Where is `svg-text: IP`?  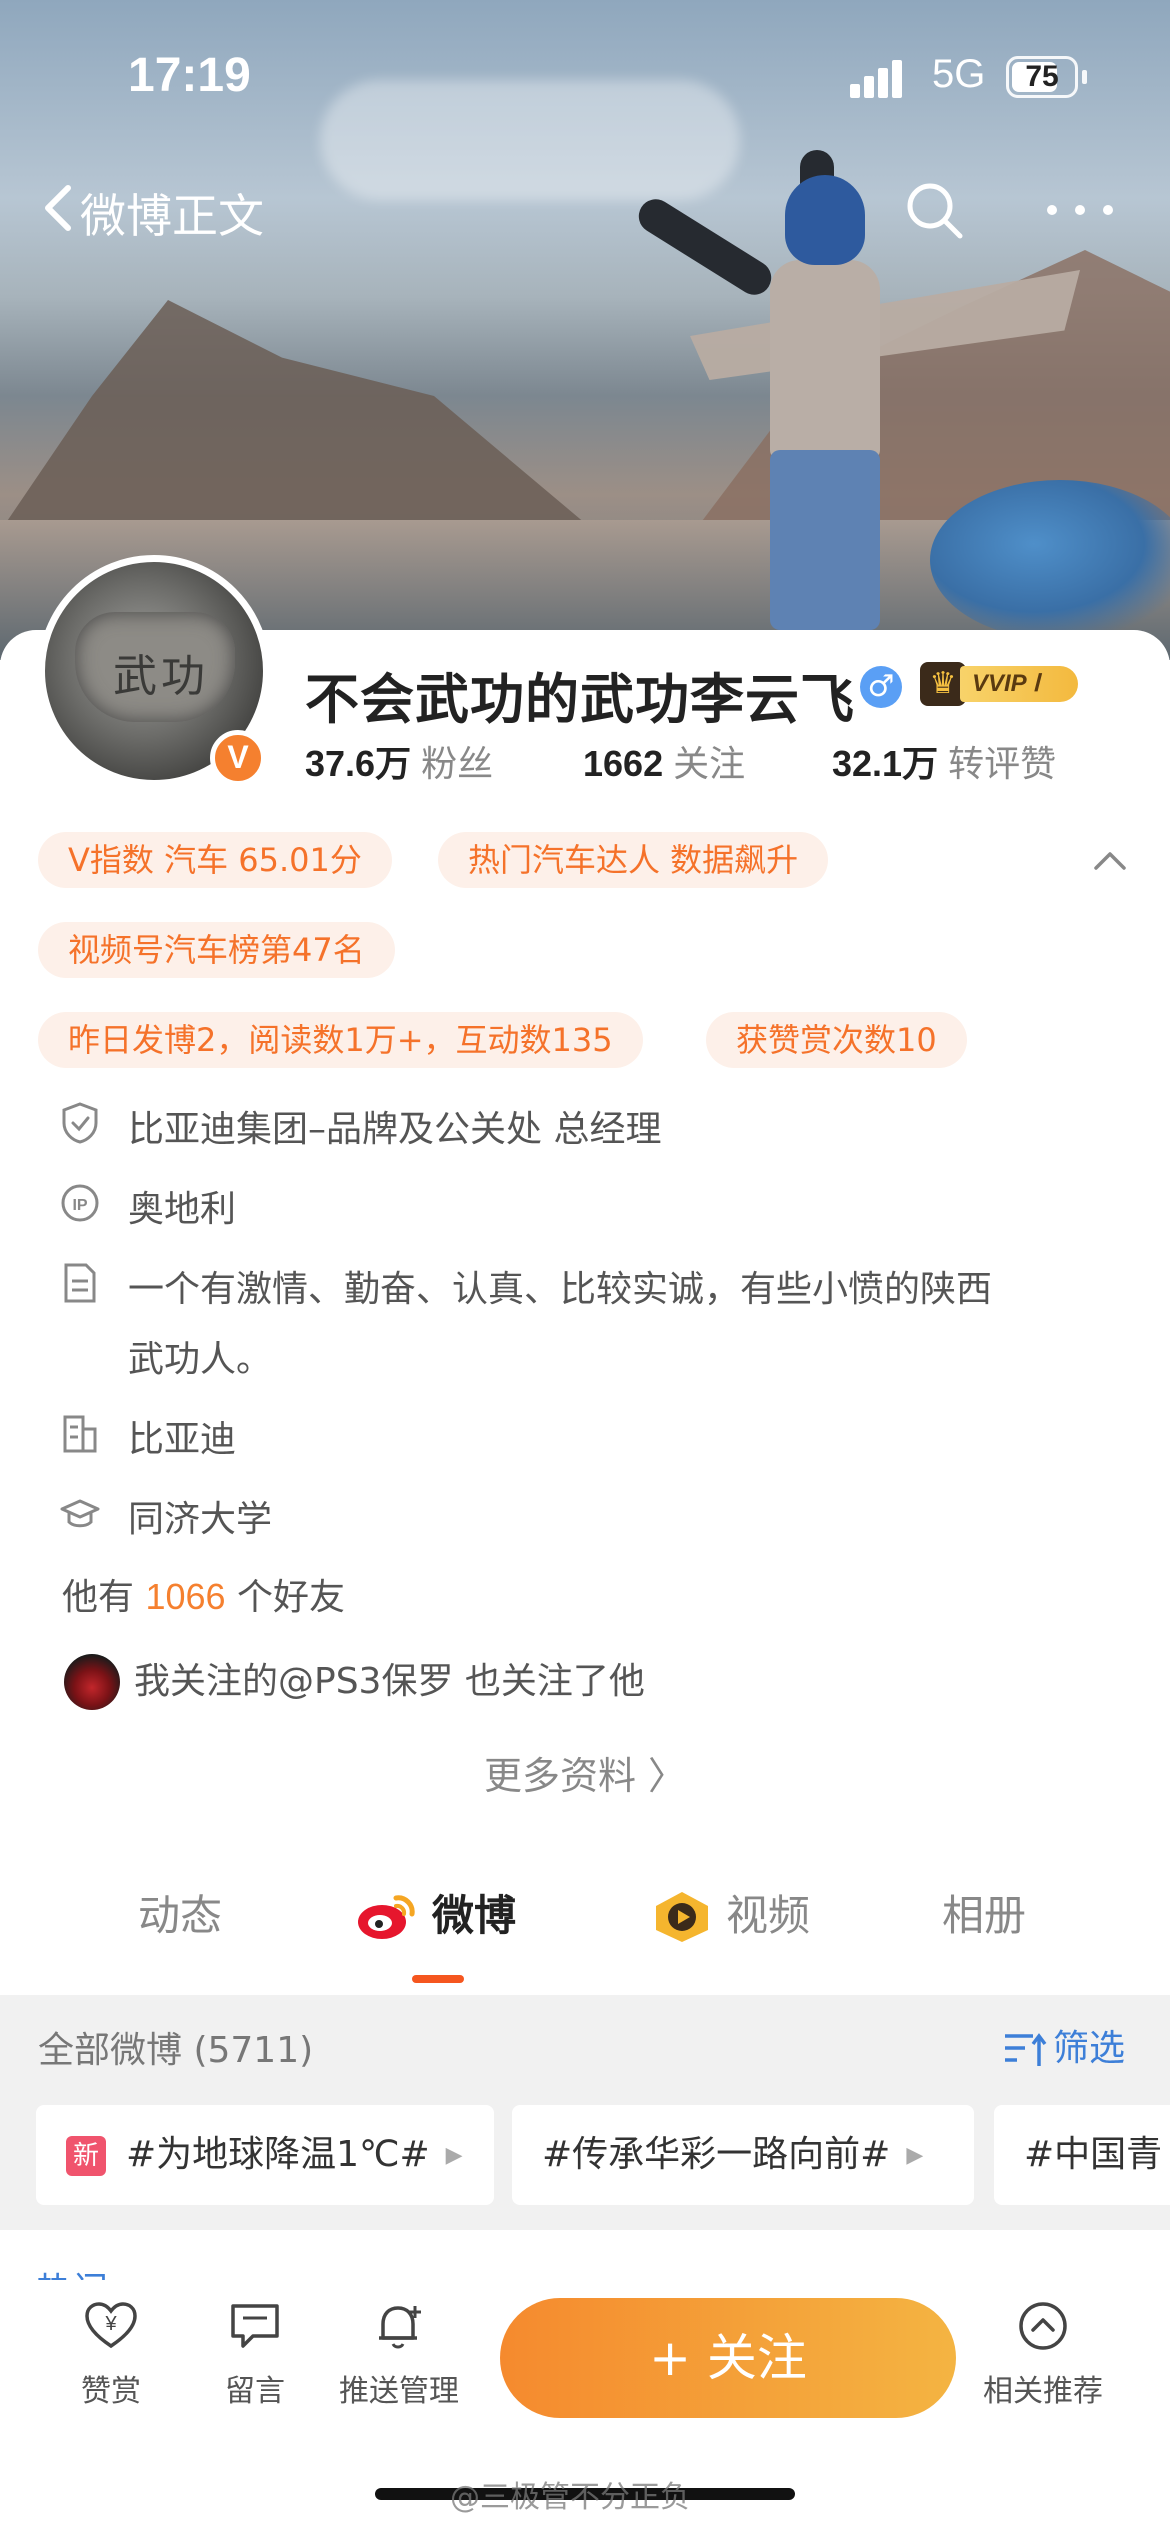 svg-text: IP is located at coordinates (79, 1205).